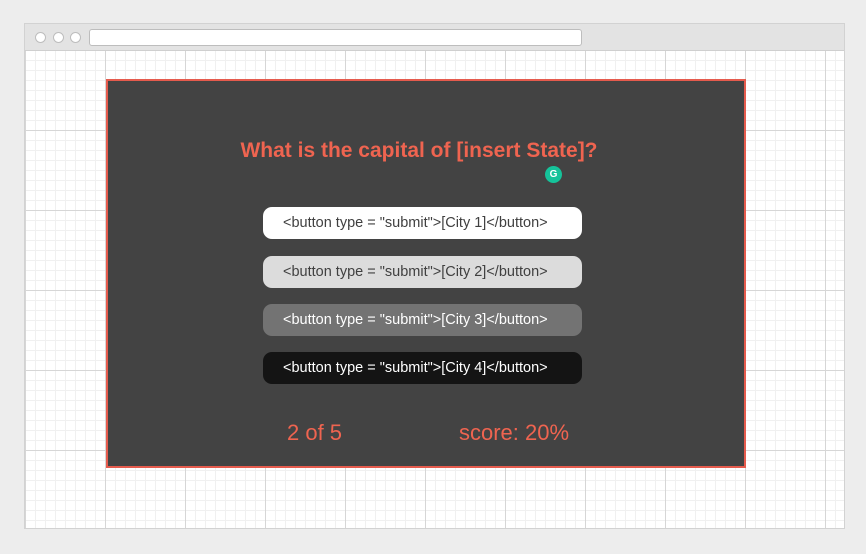  I want to click on address-bar, so click(335, 37).